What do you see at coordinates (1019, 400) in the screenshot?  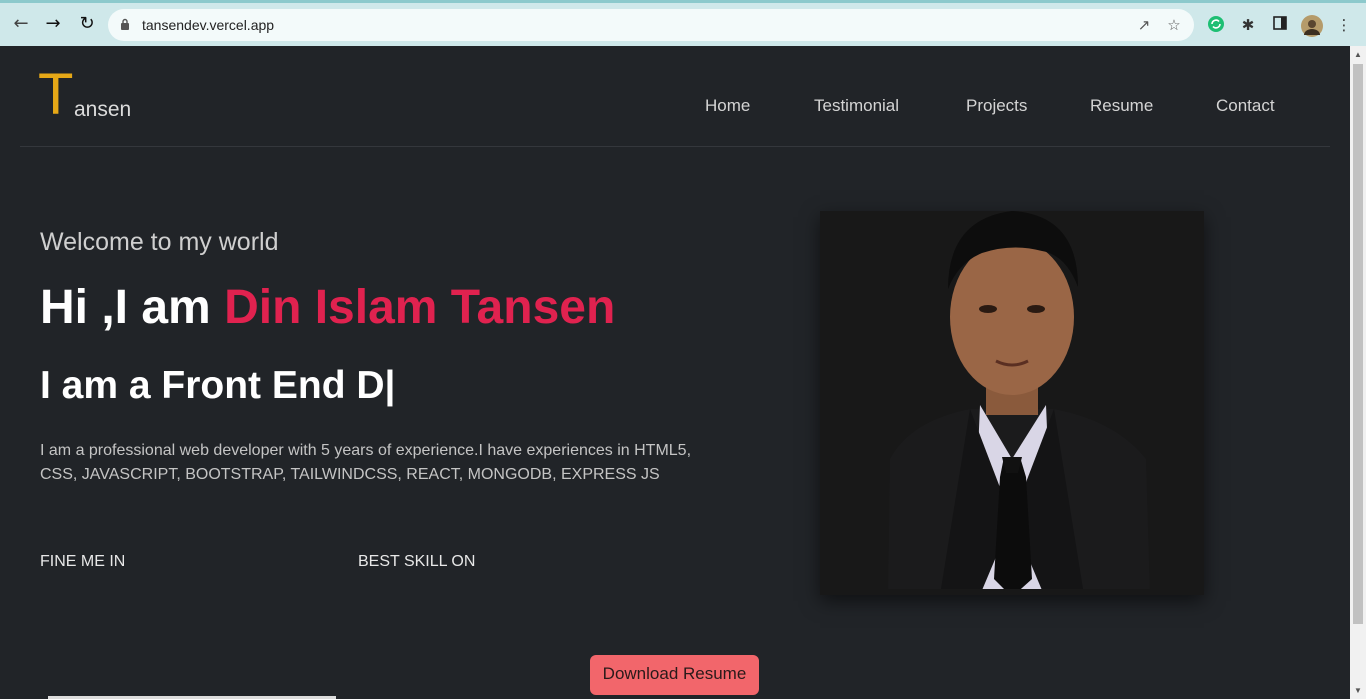 I see `portrait-illustration` at bounding box center [1019, 400].